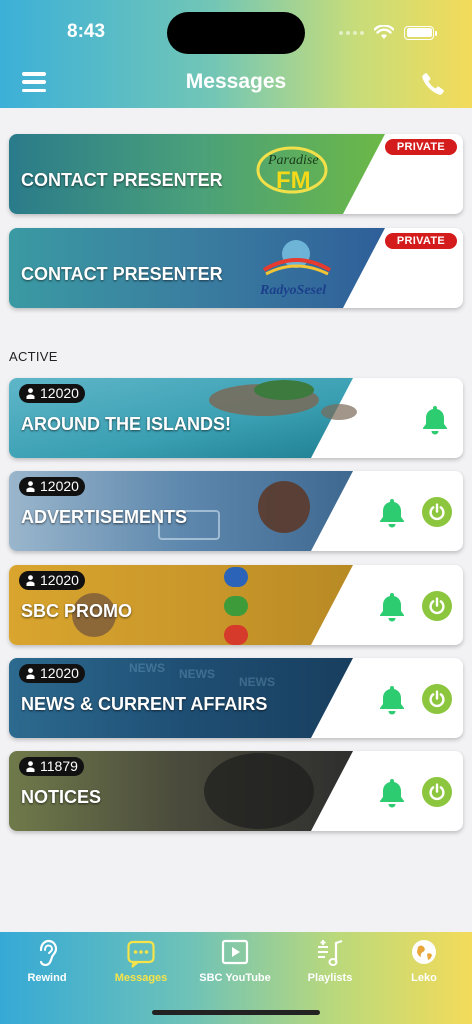  I want to click on page-title: Messages, so click(236, 81).